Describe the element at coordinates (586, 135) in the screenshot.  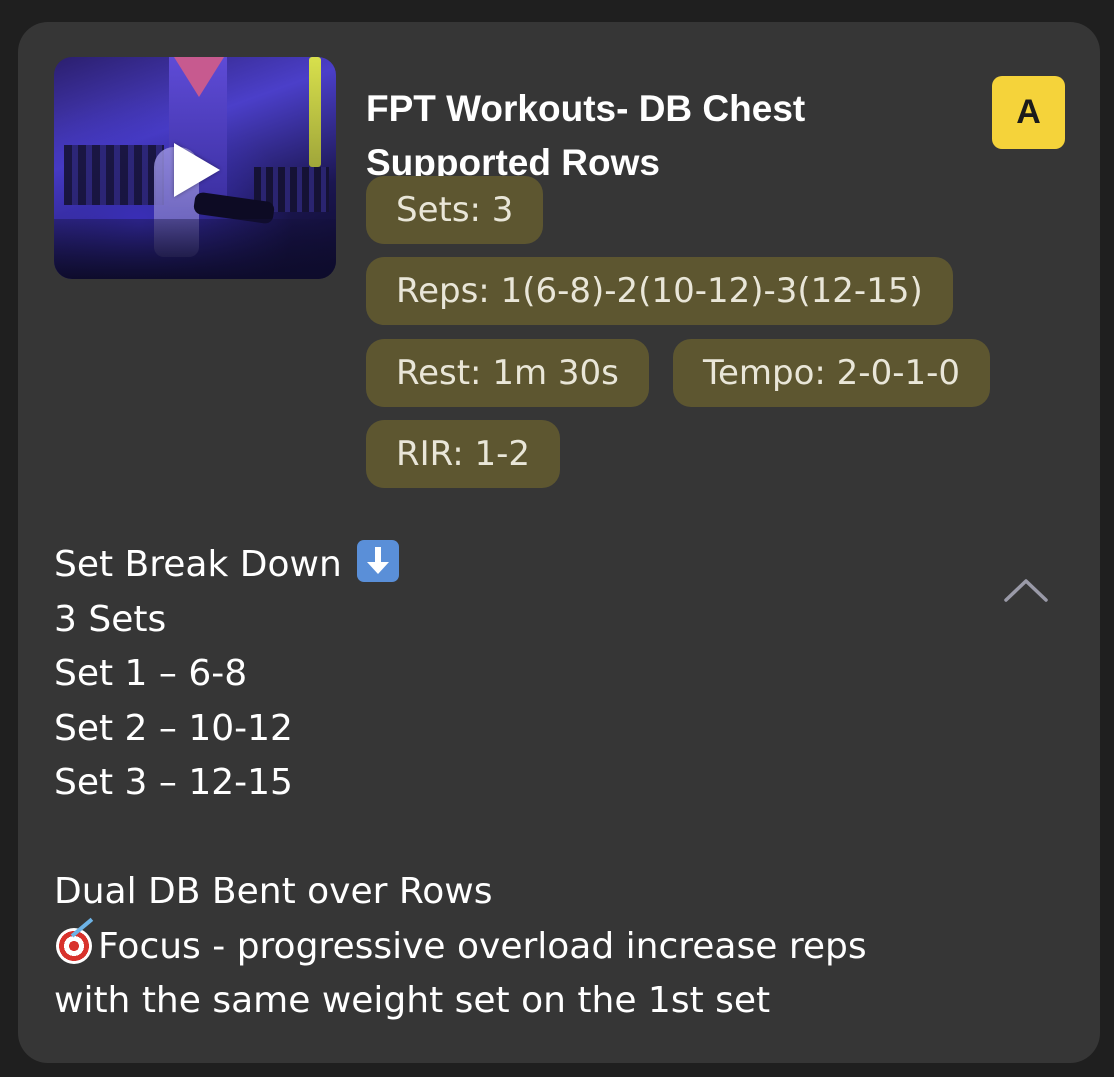
I see `exercise-title: FPT Workouts- DB Chest Supported Rows` at that location.